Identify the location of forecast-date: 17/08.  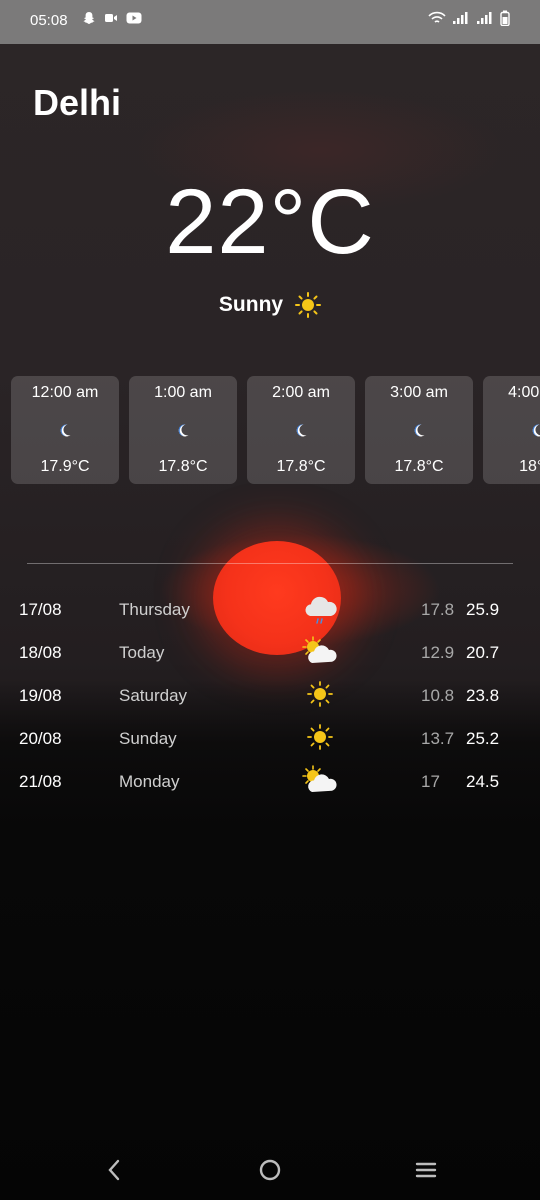
(40, 609).